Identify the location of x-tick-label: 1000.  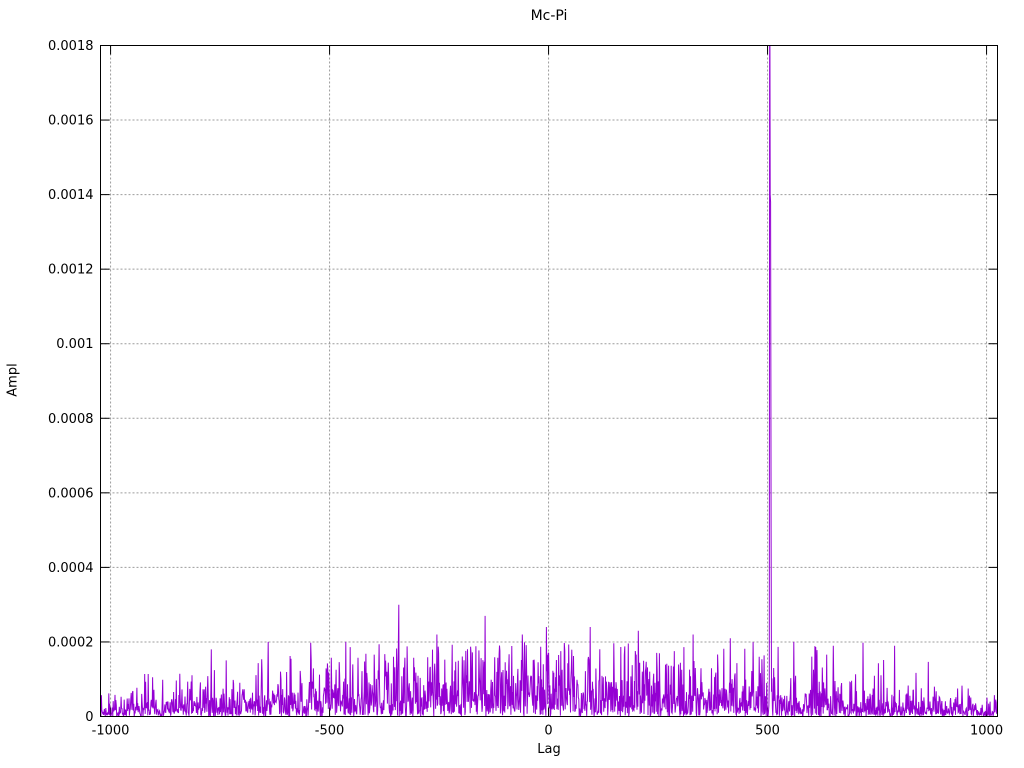
(986, 731).